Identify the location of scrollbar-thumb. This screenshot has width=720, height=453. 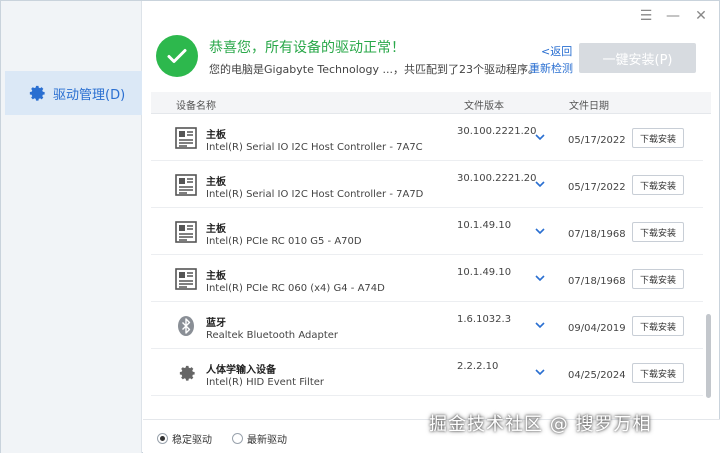
(708, 356).